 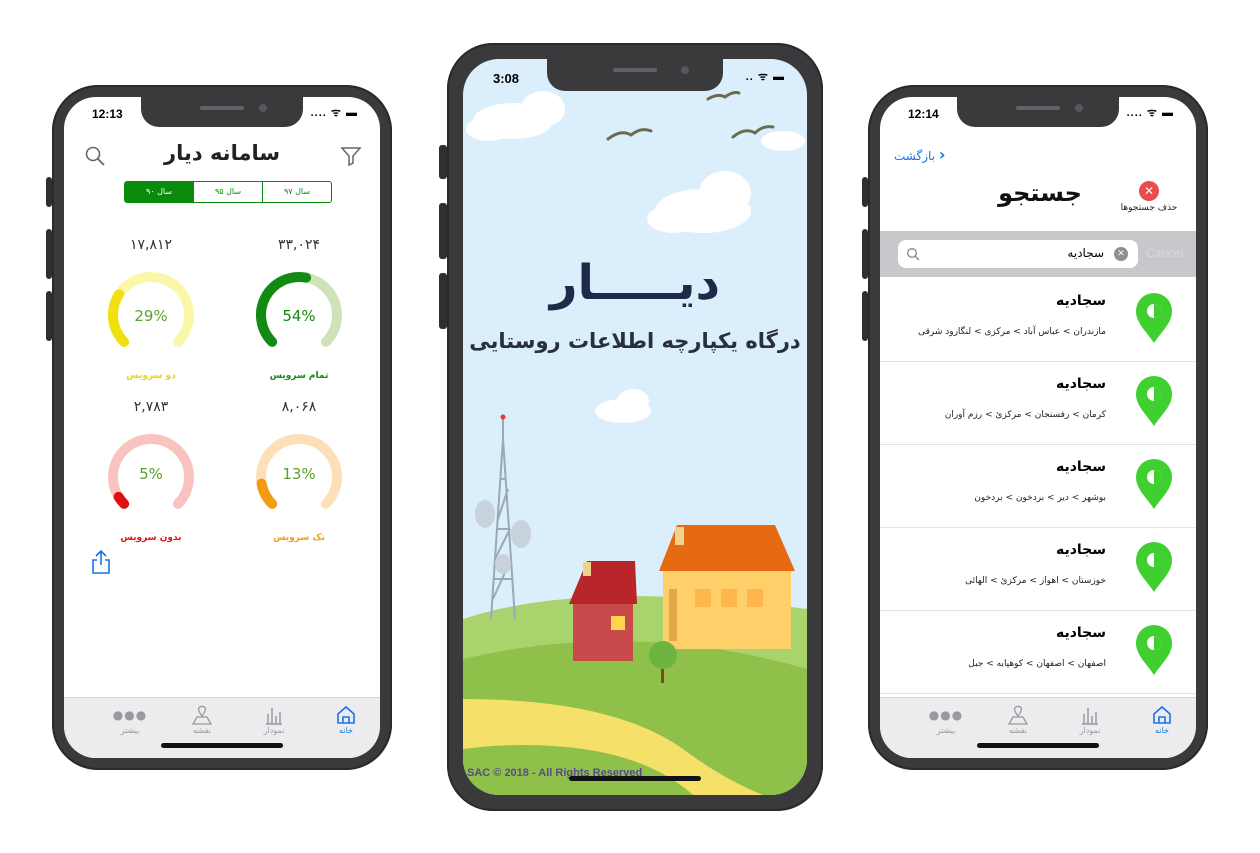 What do you see at coordinates (299, 376) in the screenshot?
I see `gauge-label-full: تمام سرویس` at bounding box center [299, 376].